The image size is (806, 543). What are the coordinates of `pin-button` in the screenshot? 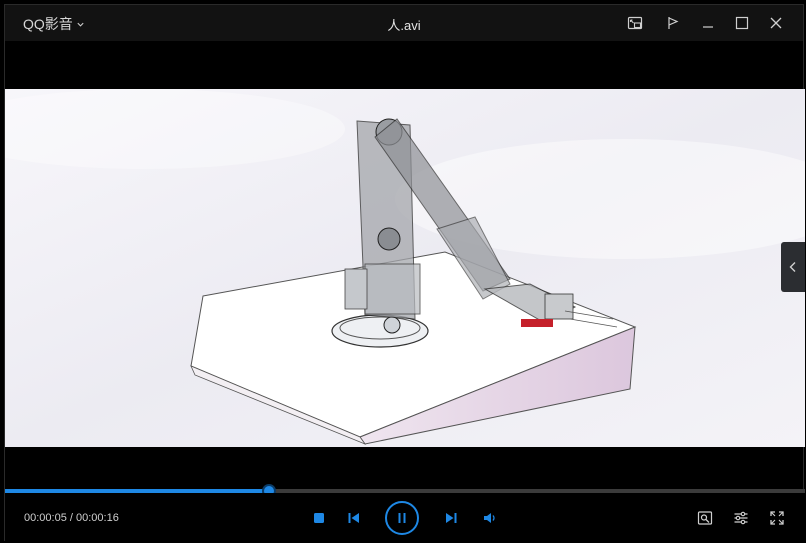 It's located at (673, 23).